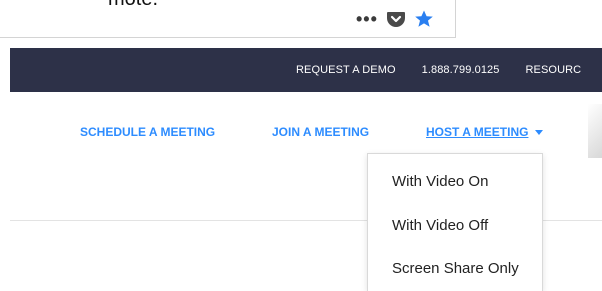  What do you see at coordinates (477, 132) in the screenshot?
I see `host-meeting-label: HOST A MEETING` at bounding box center [477, 132].